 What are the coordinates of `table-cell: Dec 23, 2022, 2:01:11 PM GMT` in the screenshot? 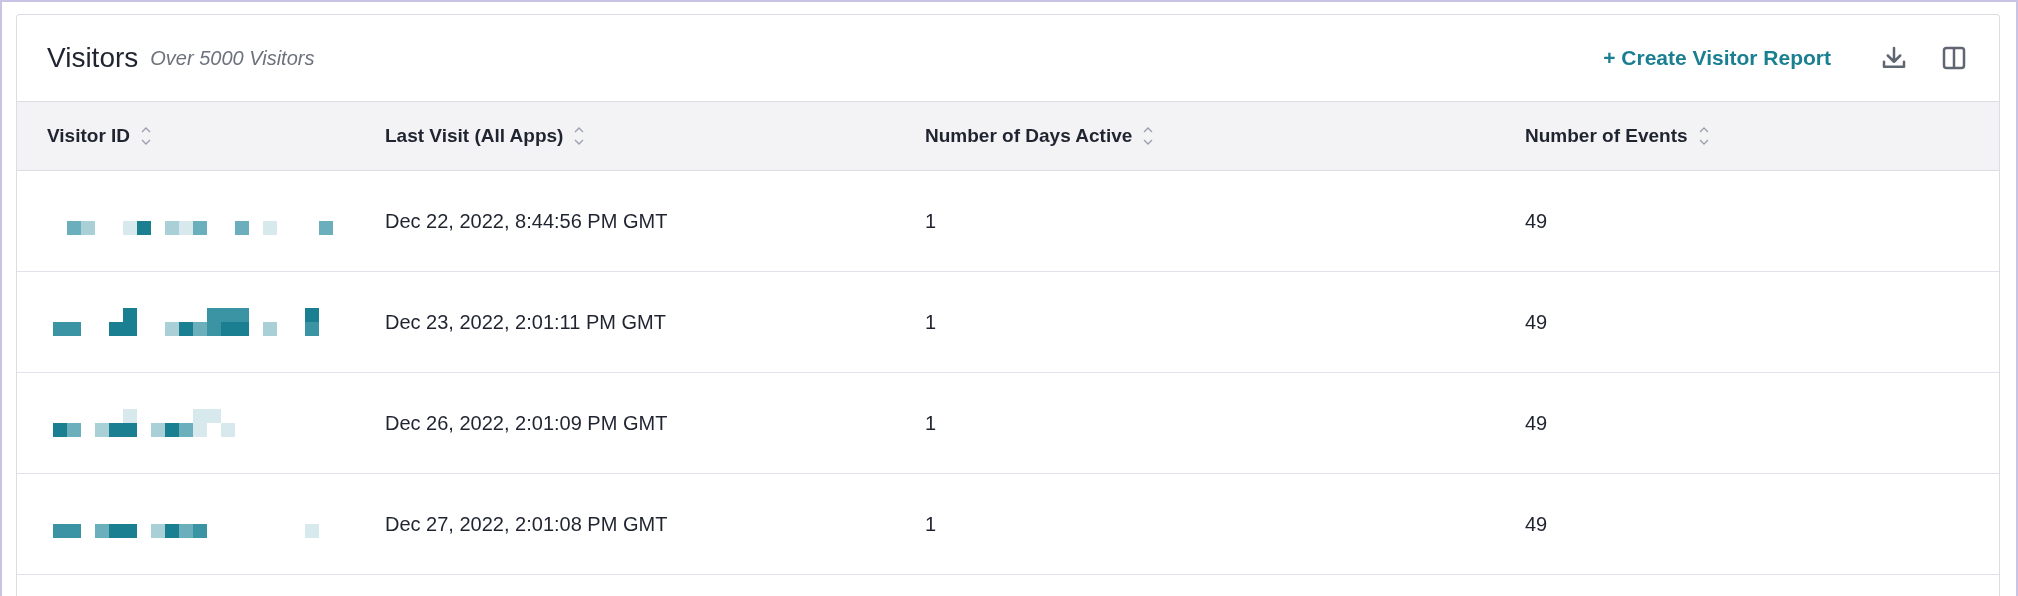 It's located at (525, 321).